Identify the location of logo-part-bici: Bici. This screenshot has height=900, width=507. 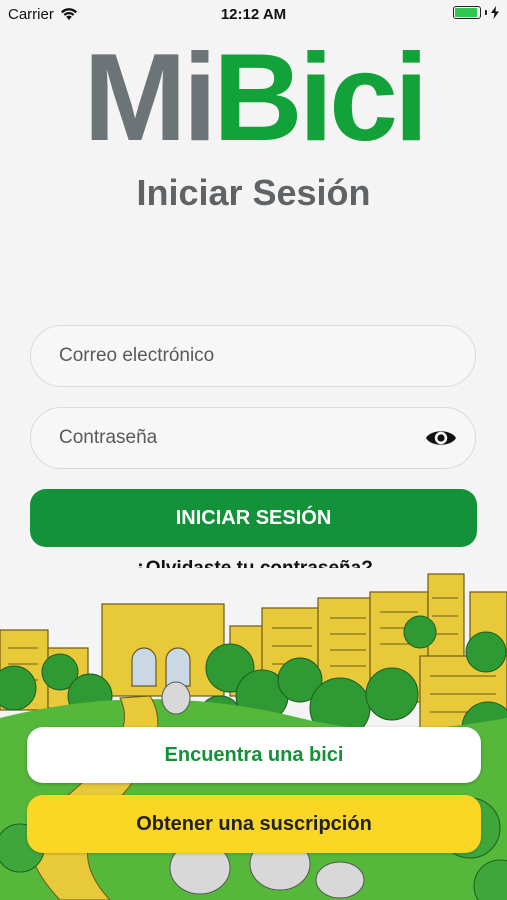
(320, 98).